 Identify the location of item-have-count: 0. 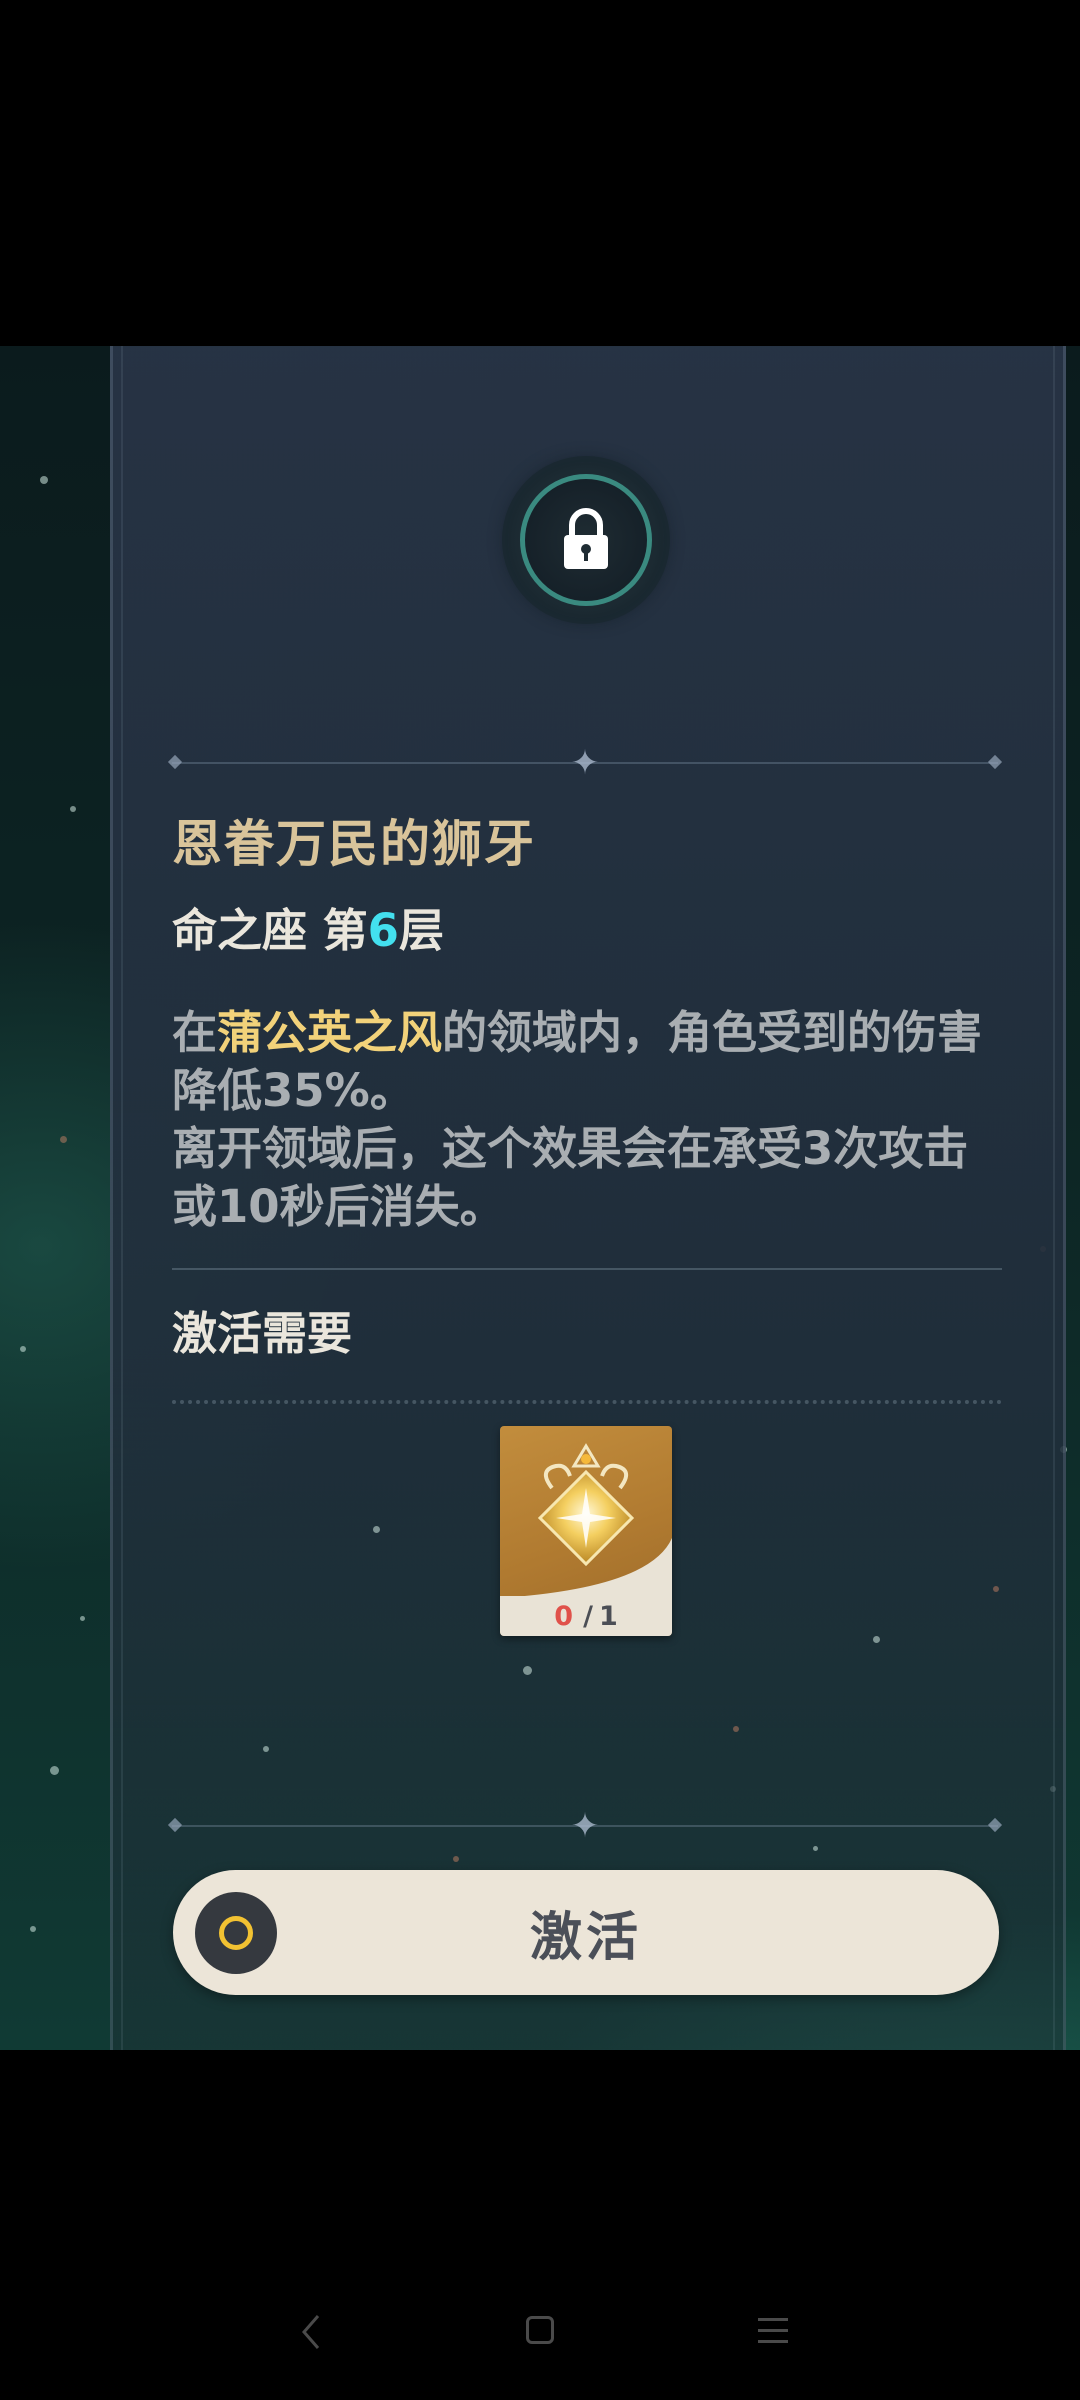
(564, 1616).